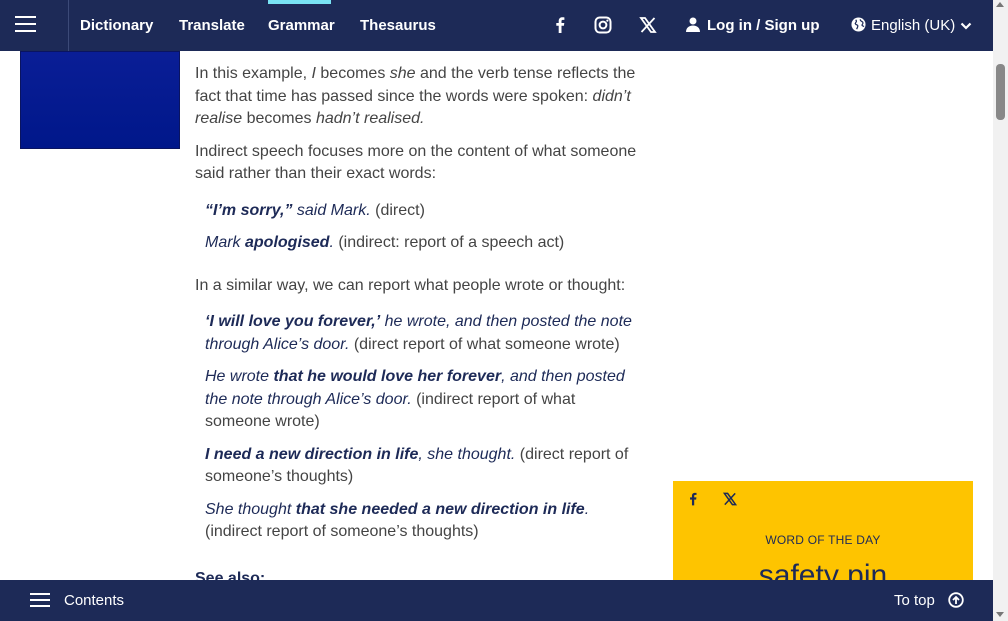 The image size is (1008, 621). What do you see at coordinates (966, 26) in the screenshot?
I see `chevron-down-icon` at bounding box center [966, 26].